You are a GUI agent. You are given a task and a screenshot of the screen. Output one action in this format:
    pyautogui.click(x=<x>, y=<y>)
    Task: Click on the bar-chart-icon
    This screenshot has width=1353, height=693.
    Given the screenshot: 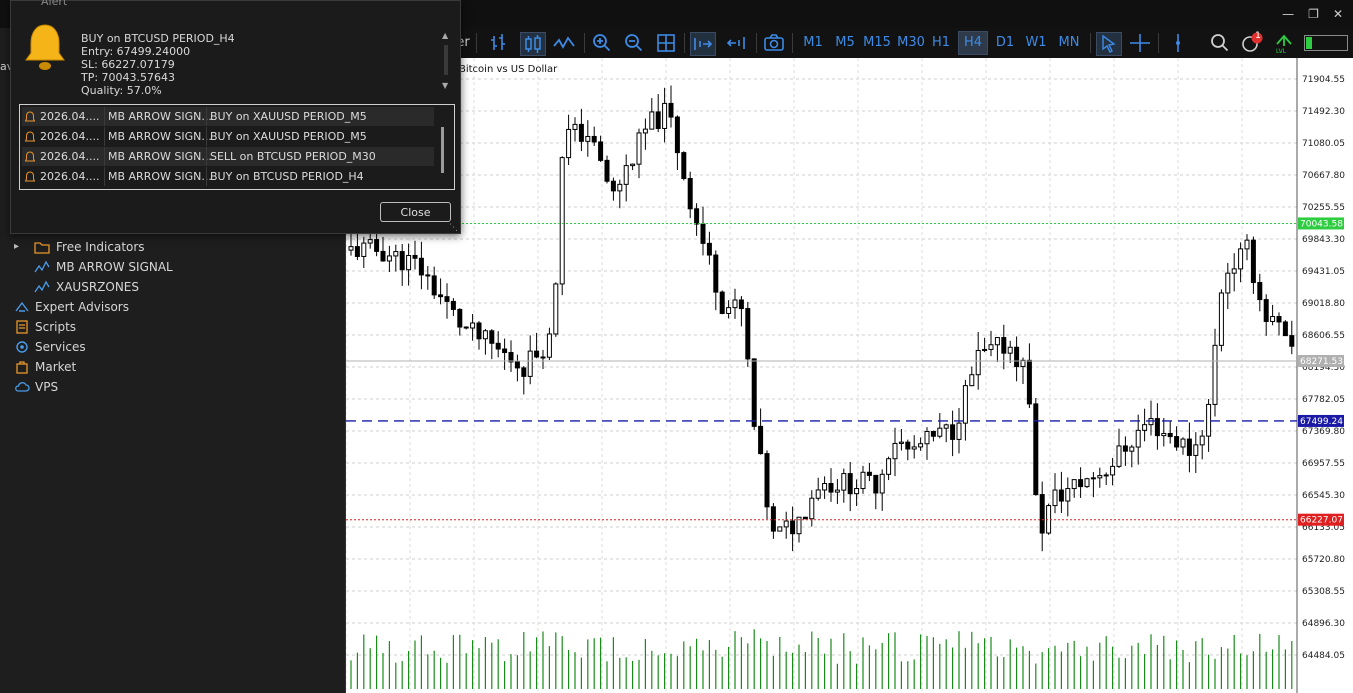 What is the action you would take?
    pyautogui.click(x=500, y=43)
    